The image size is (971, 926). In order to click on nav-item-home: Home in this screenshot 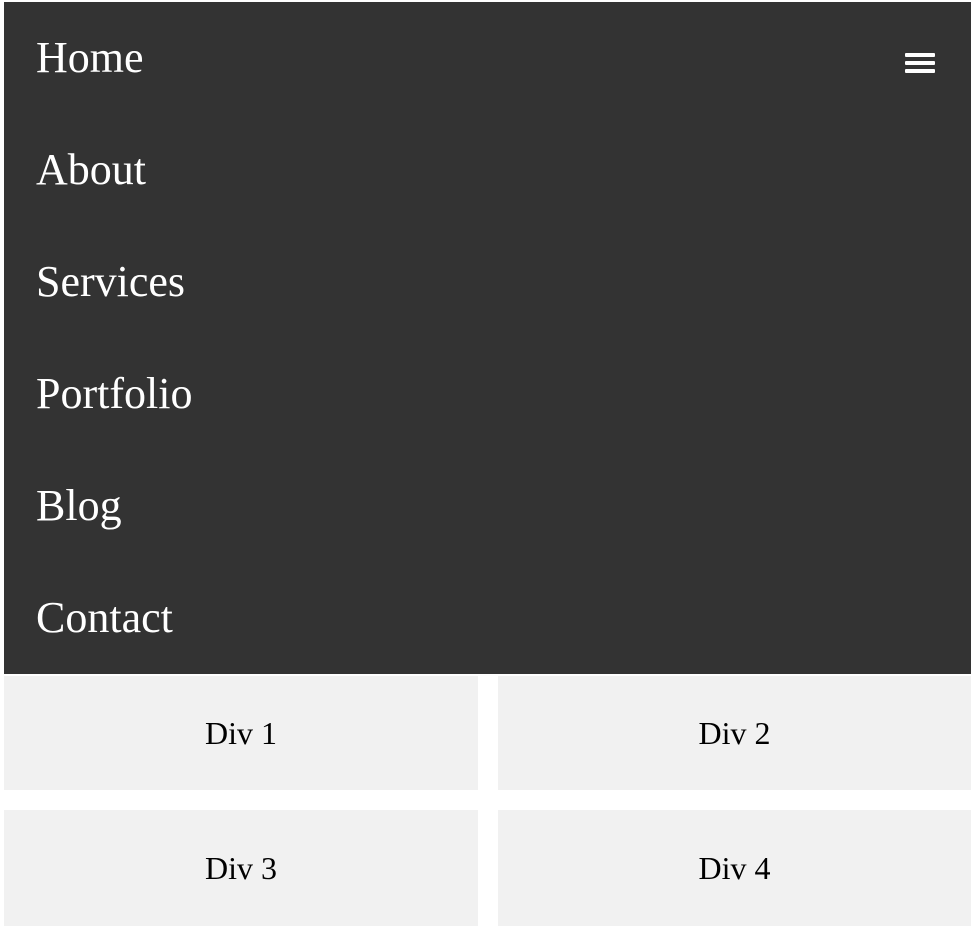, I will do `click(90, 58)`.